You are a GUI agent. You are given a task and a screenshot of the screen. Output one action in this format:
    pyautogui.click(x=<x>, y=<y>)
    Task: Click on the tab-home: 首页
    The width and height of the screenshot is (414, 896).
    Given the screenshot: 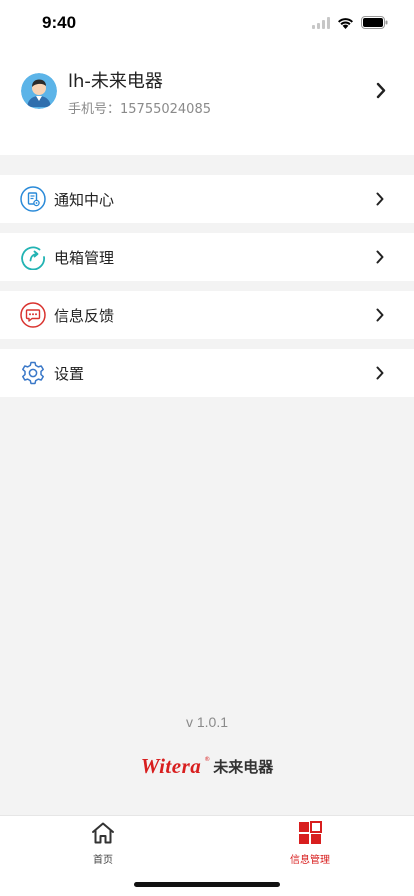 What is the action you would take?
    pyautogui.click(x=103, y=843)
    